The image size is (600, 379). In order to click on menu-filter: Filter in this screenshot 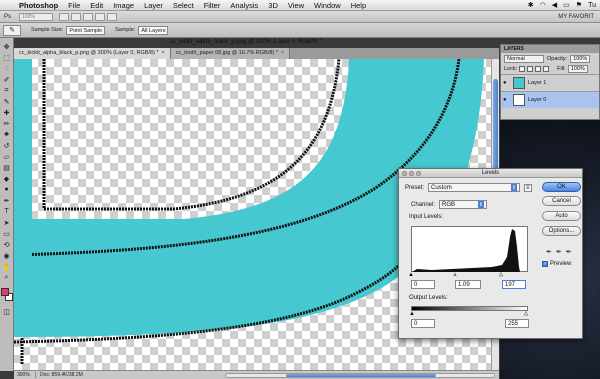, I will do `click(212, 5)`.